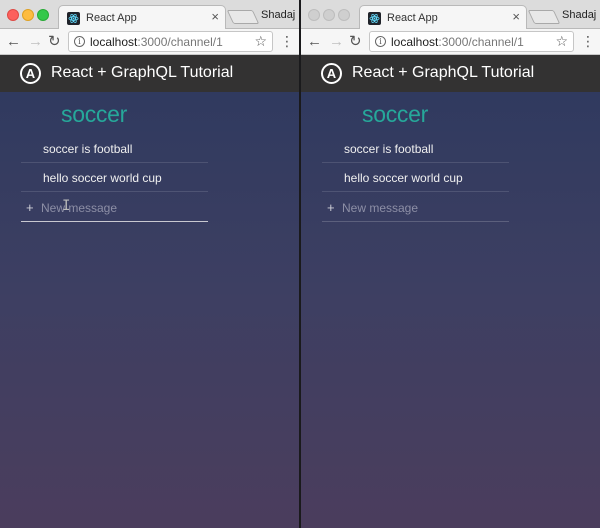 This screenshot has height=528, width=600. What do you see at coordinates (66, 206) in the screenshot?
I see `text-cursor-icon: I` at bounding box center [66, 206].